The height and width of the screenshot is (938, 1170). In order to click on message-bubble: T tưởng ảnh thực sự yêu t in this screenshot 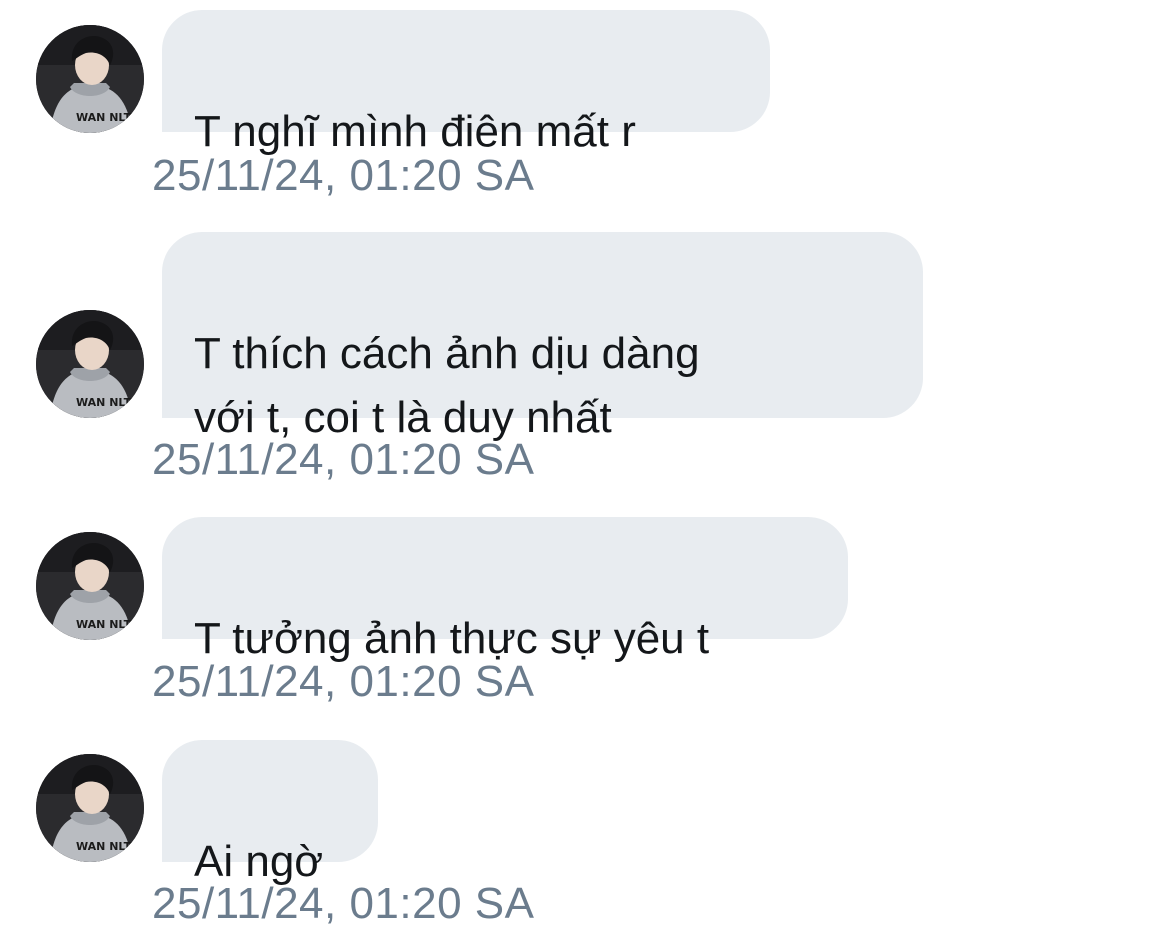, I will do `click(505, 590)`.